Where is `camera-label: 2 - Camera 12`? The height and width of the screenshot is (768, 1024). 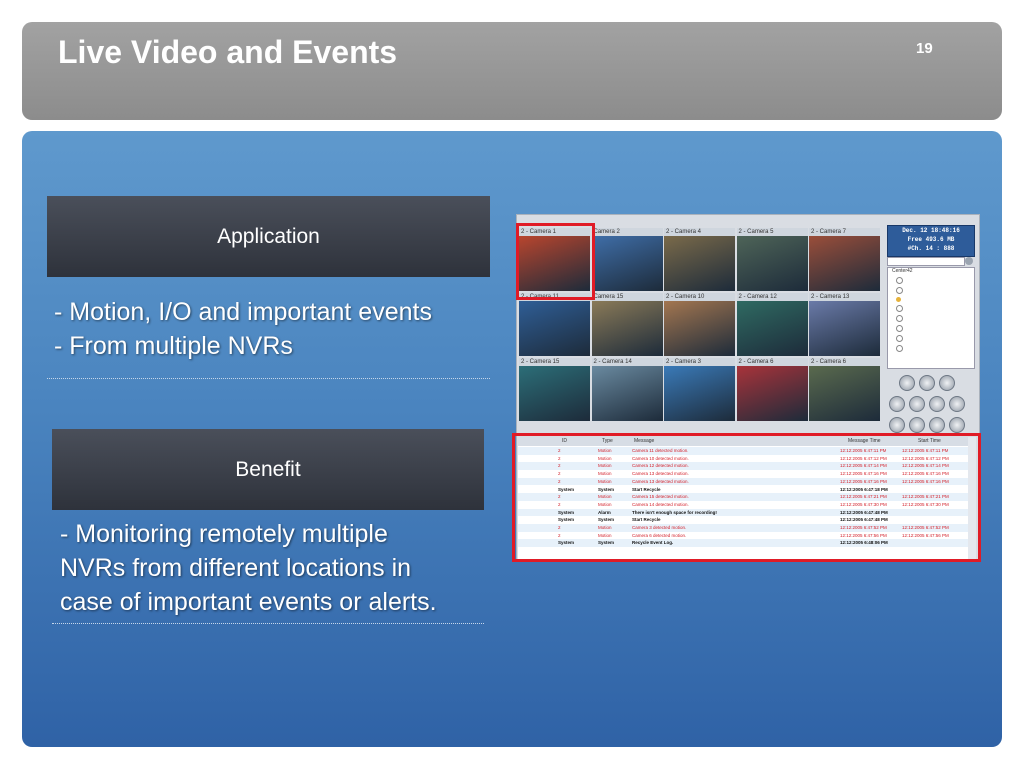
camera-label: 2 - Camera 12 is located at coordinates (772, 297).